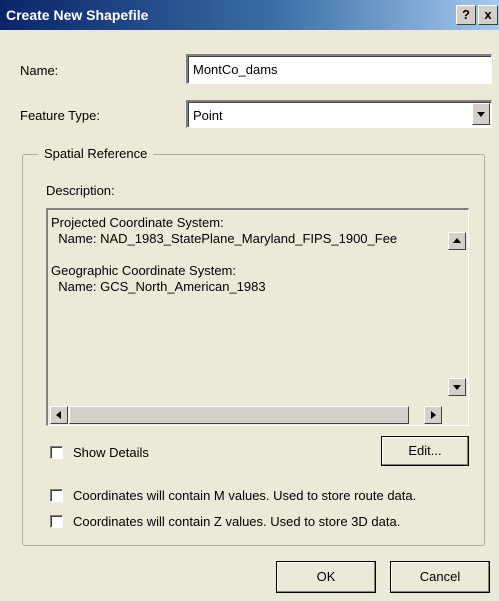 This screenshot has width=499, height=601. Describe the element at coordinates (96, 153) in the screenshot. I see `spatial-reference-title: Spatial Reference` at that location.